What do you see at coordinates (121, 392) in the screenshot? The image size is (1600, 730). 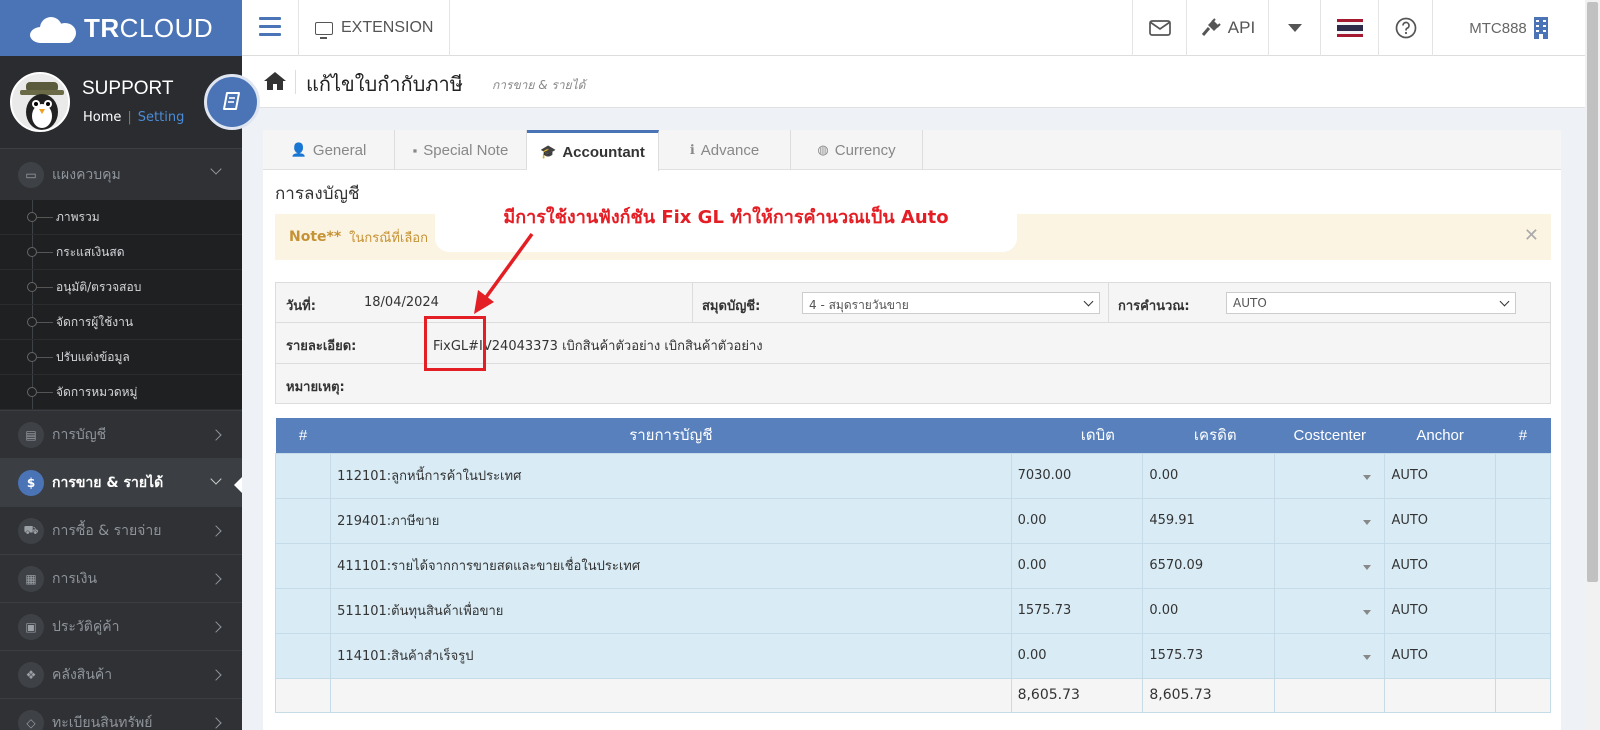 I see `submenu-item-categories: จัดการหมวดหมู่` at bounding box center [121, 392].